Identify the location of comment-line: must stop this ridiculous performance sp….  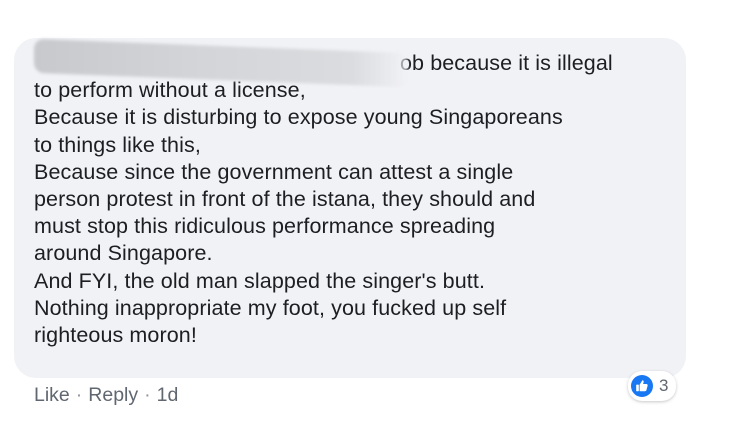
(265, 226).